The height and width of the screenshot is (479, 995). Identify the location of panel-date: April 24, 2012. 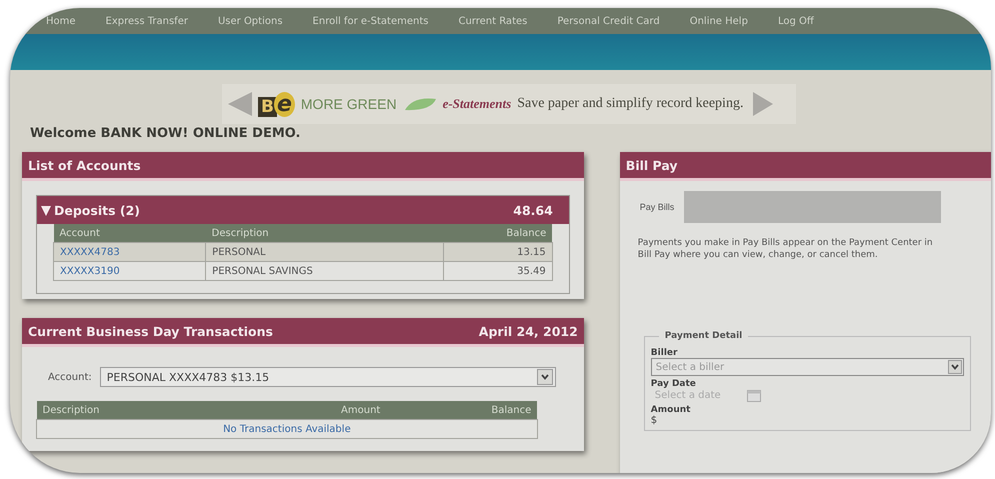
(528, 331).